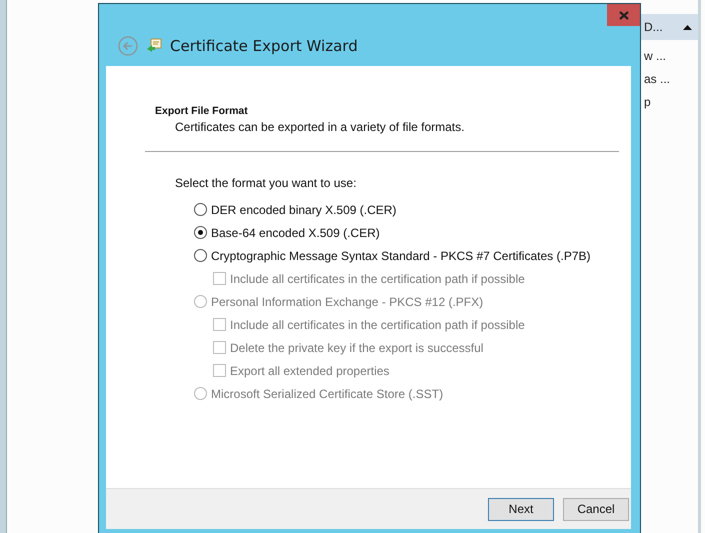 This screenshot has width=705, height=533. I want to click on section-title: Export File Format, so click(202, 111).